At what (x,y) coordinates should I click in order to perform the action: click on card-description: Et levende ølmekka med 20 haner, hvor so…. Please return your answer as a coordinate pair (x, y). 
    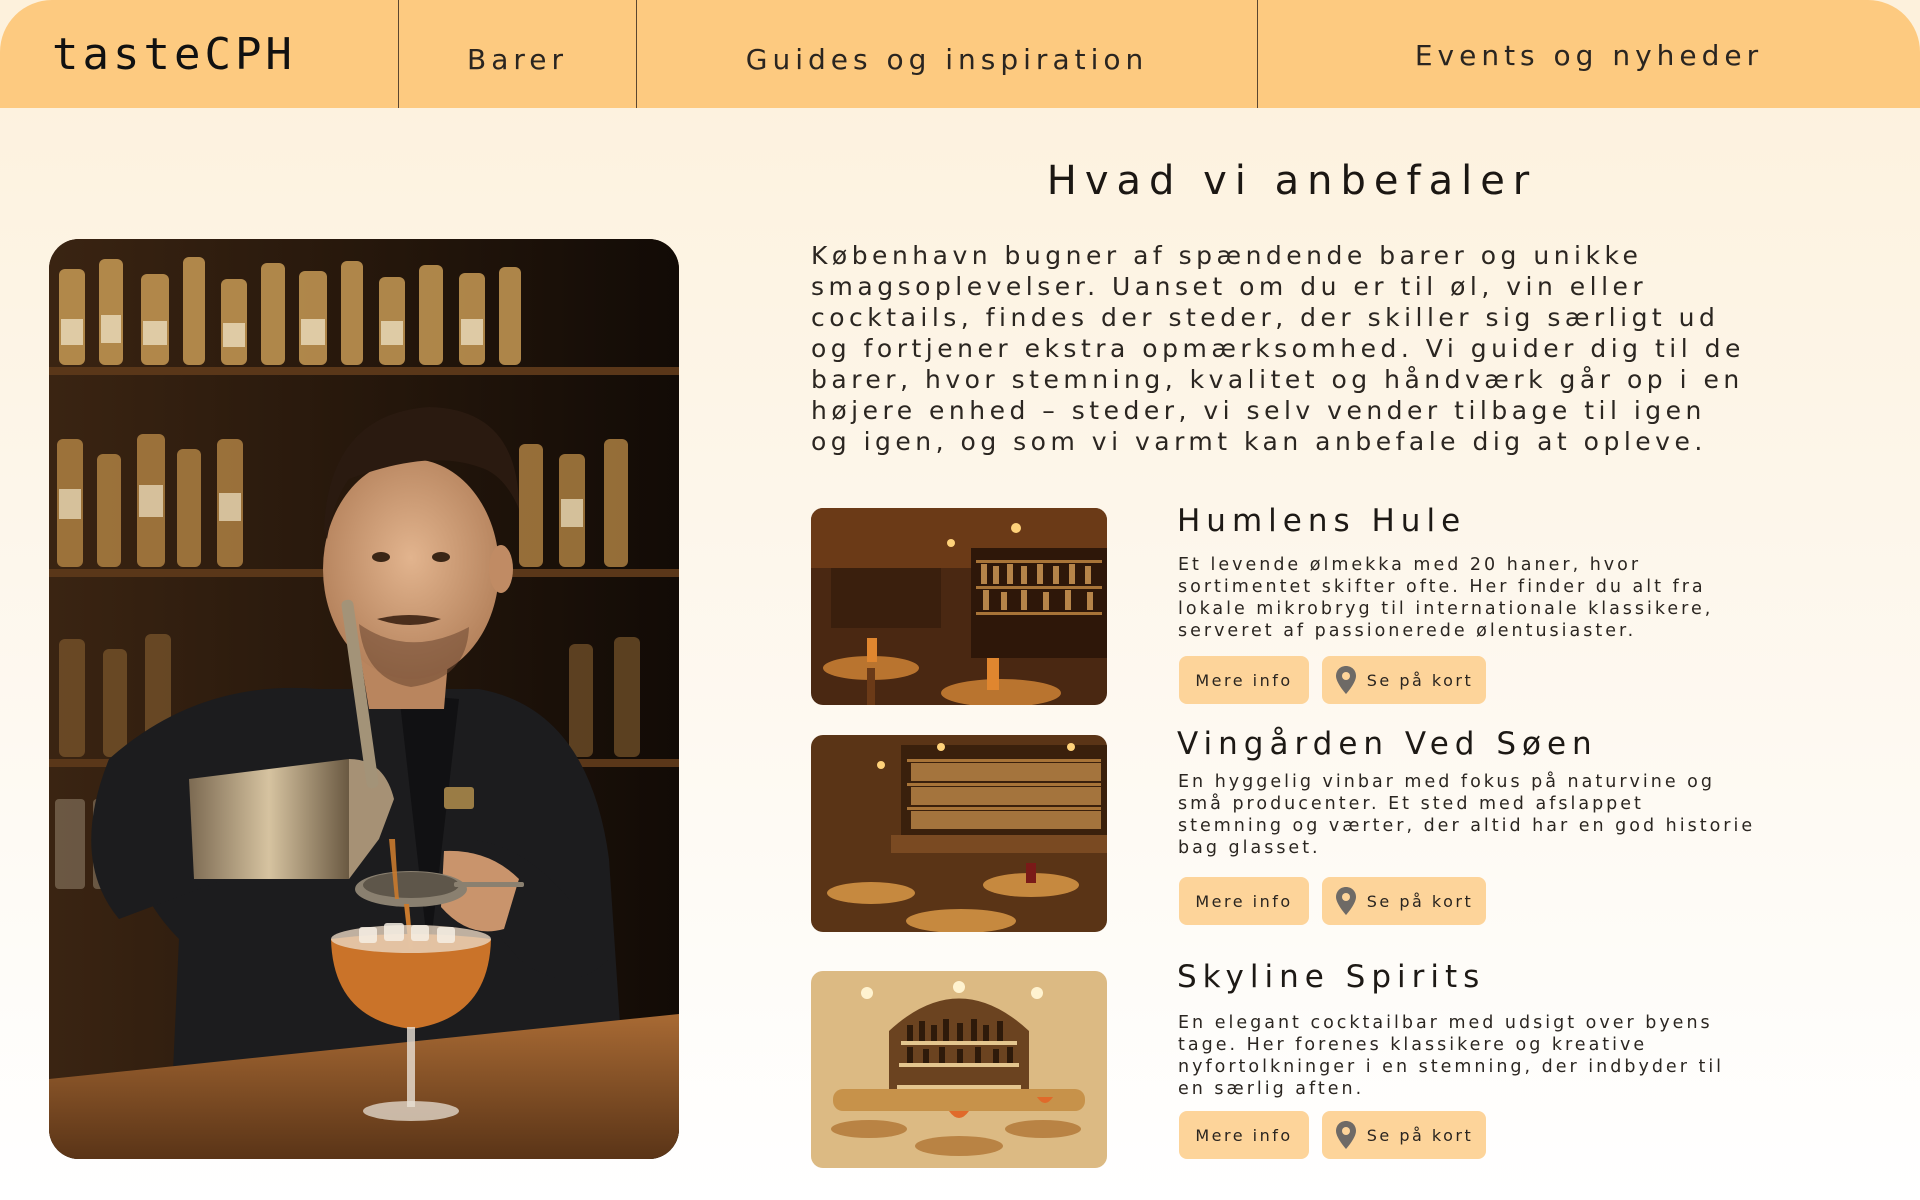
    Looking at the image, I should click on (1446, 598).